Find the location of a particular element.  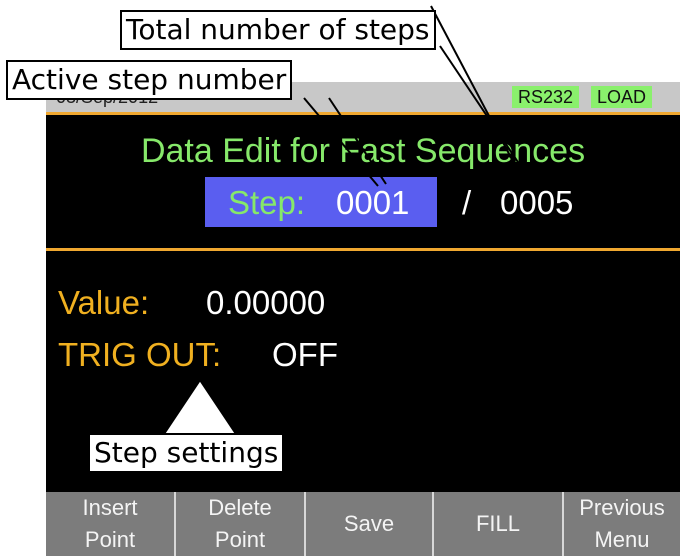

total-steps-callout: Total number of steps is located at coordinates (278, 30).